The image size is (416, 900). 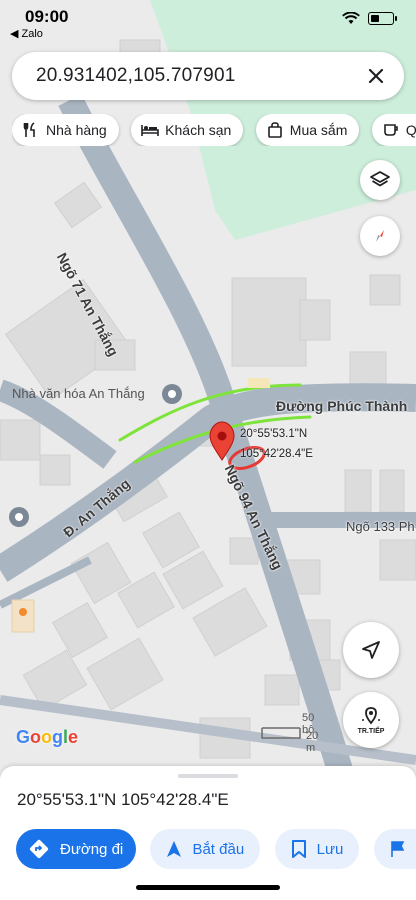 I want to click on coordinates-text: 20°55'53.1"N 105°42'28.4"E, so click(x=123, y=799).